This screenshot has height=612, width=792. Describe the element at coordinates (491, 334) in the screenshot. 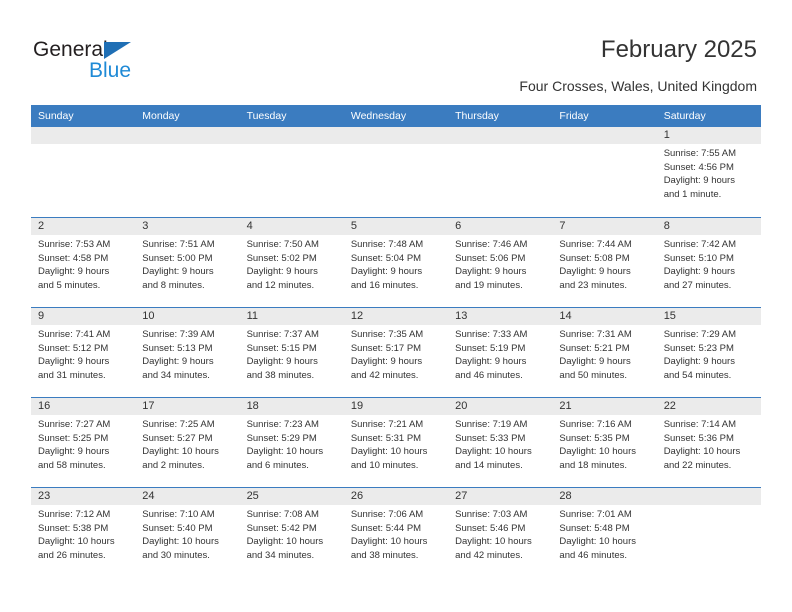

I see `day-detail-line: Sunrise: 7:33 AM` at that location.